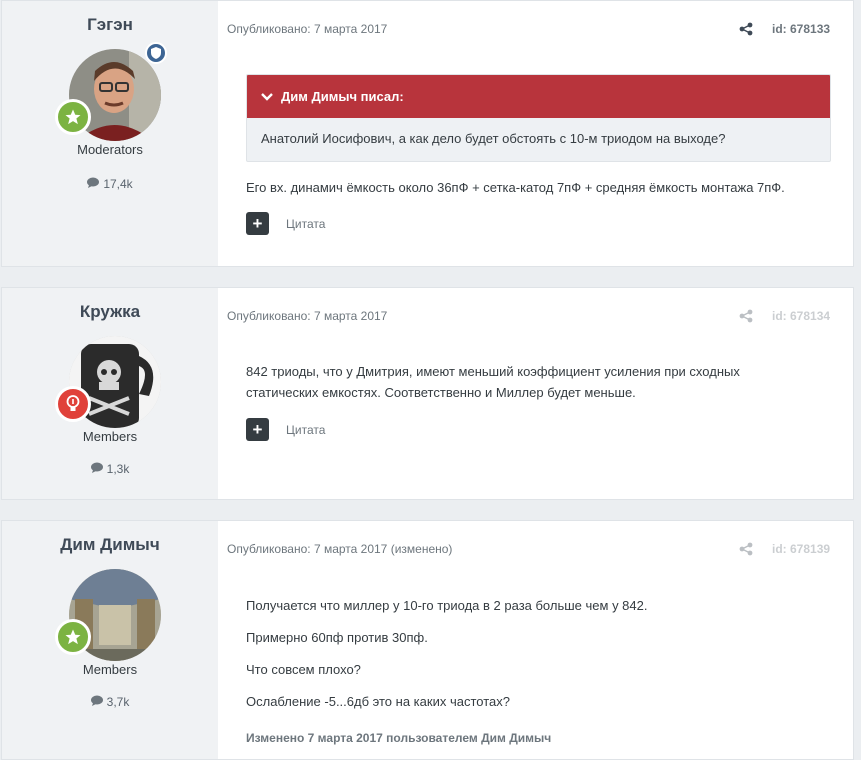 The image size is (861, 760). I want to click on author-panel: Гэгэн Moderators 17,4k, so click(110, 133).